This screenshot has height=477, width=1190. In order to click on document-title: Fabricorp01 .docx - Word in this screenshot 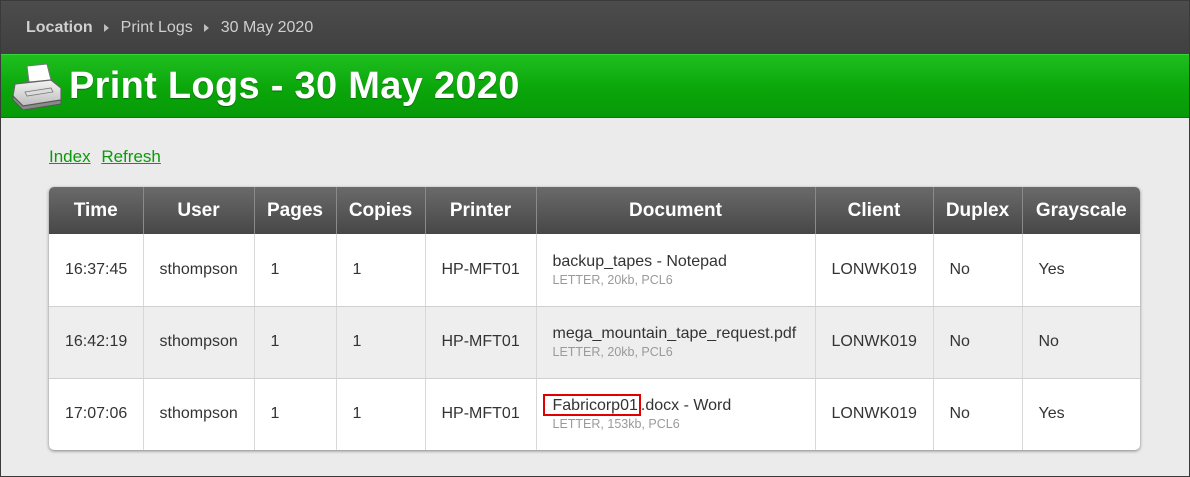, I will do `click(678, 405)`.